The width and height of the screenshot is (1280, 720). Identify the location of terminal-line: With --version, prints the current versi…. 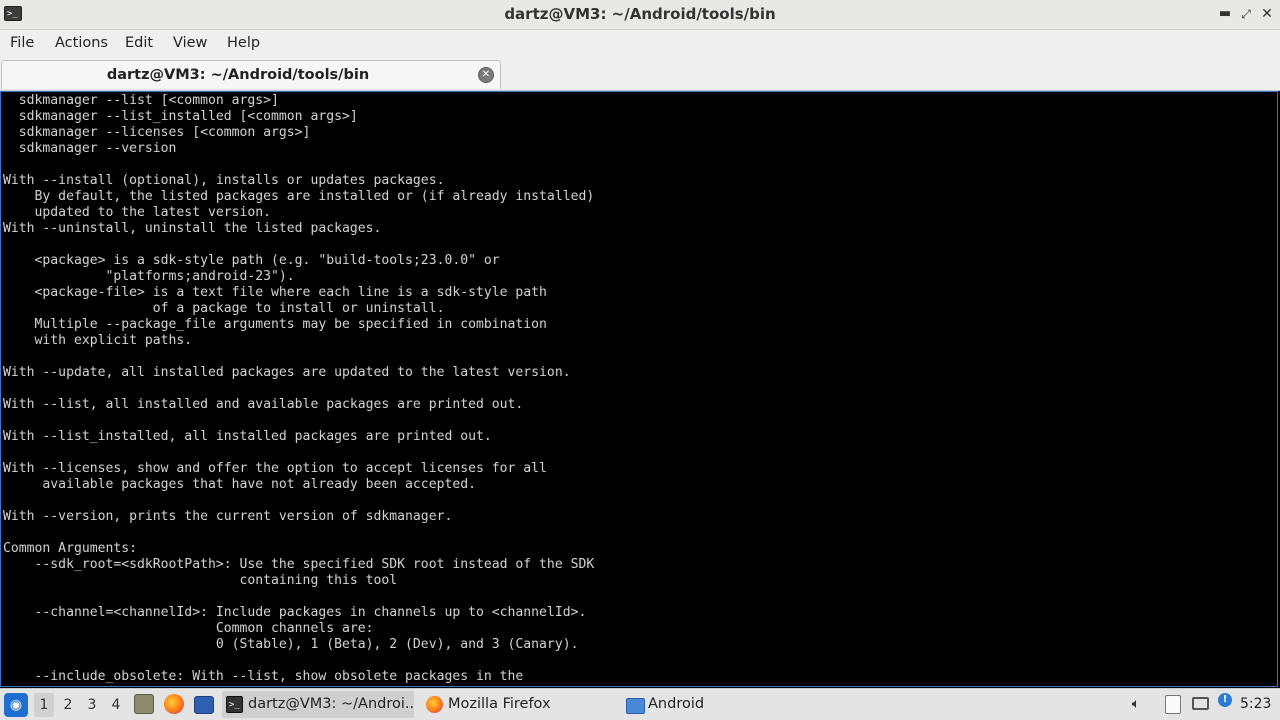
(228, 516).